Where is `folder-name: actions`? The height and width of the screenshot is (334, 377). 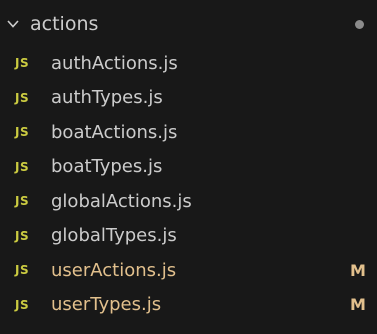
folder-name: actions is located at coordinates (64, 24).